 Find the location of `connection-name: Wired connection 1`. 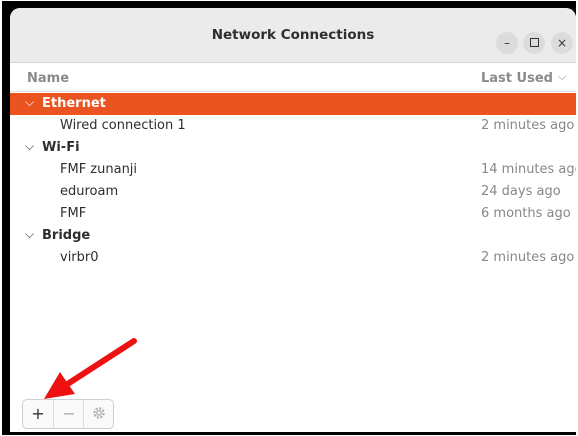

connection-name: Wired connection 1 is located at coordinates (123, 125).